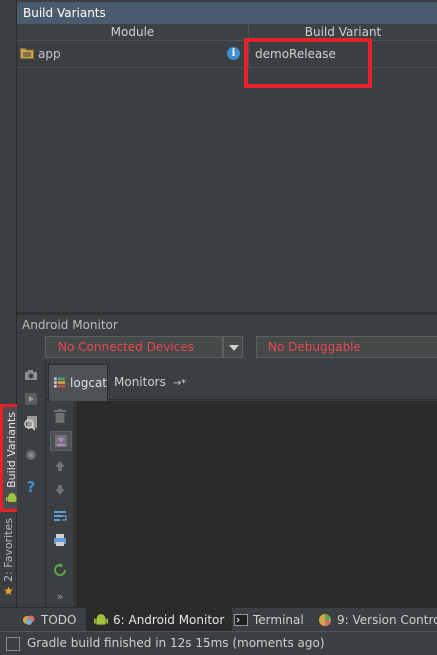 Image resolution: width=437 pixels, height=655 pixels. What do you see at coordinates (31, 375) in the screenshot?
I see `camera-icon` at bounding box center [31, 375].